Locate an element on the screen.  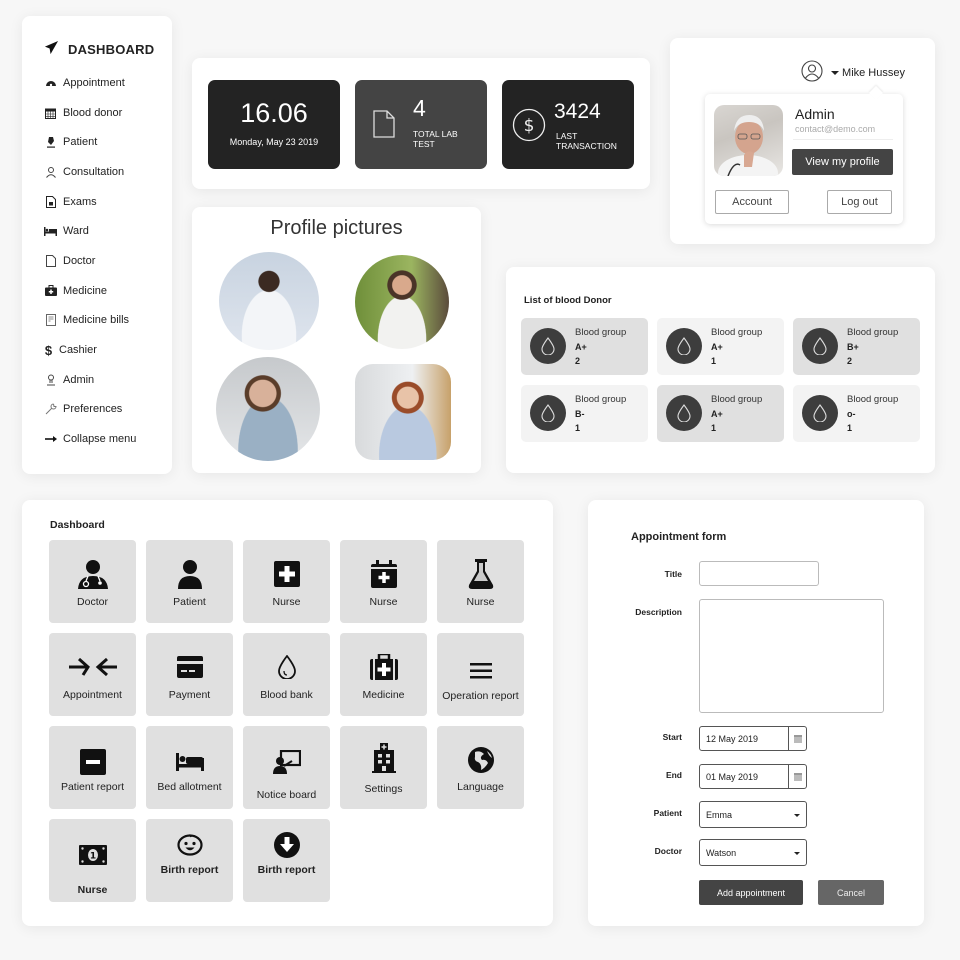
arrow-right-icon is located at coordinates (50, 439).